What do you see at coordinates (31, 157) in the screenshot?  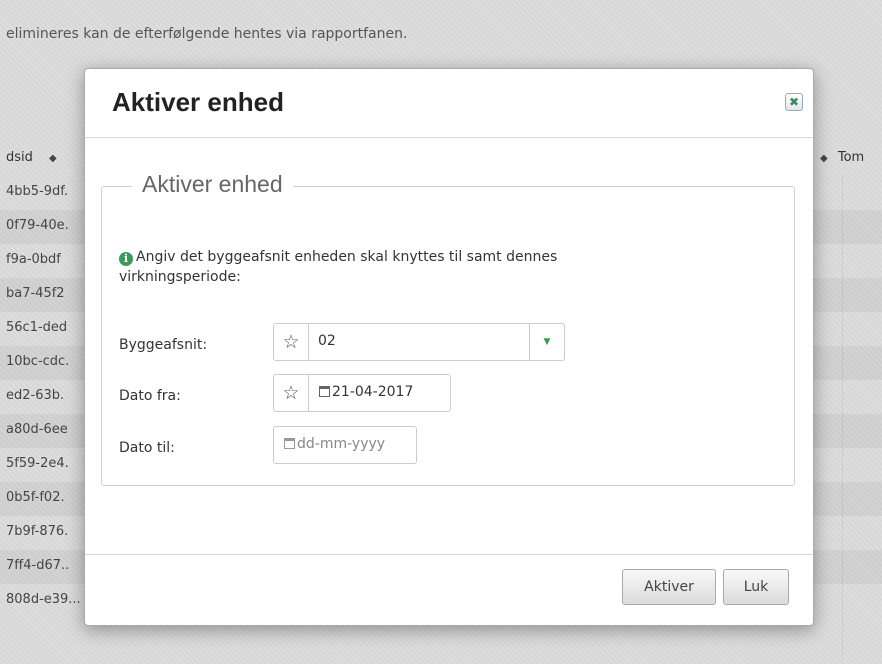 I see `column-header-dsid: dsid ◆` at bounding box center [31, 157].